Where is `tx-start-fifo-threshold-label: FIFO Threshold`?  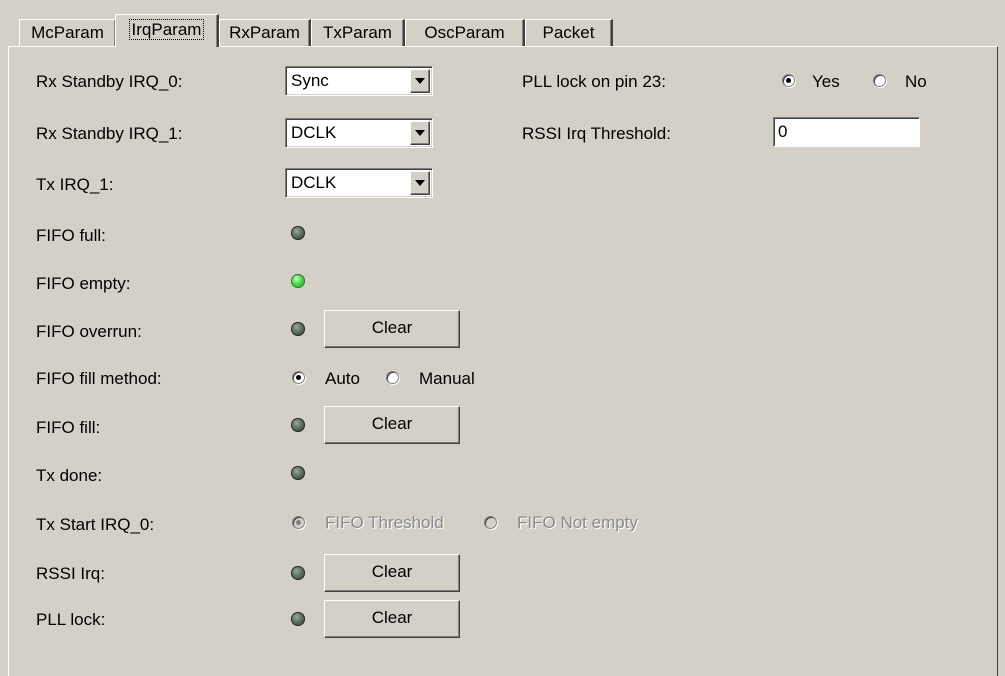 tx-start-fifo-threshold-label: FIFO Threshold is located at coordinates (384, 522).